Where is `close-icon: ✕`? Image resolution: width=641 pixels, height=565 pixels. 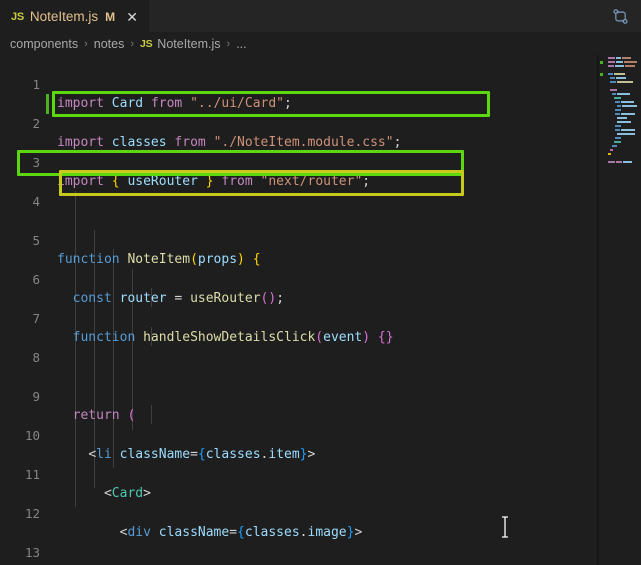
close-icon: ✕ is located at coordinates (132, 17).